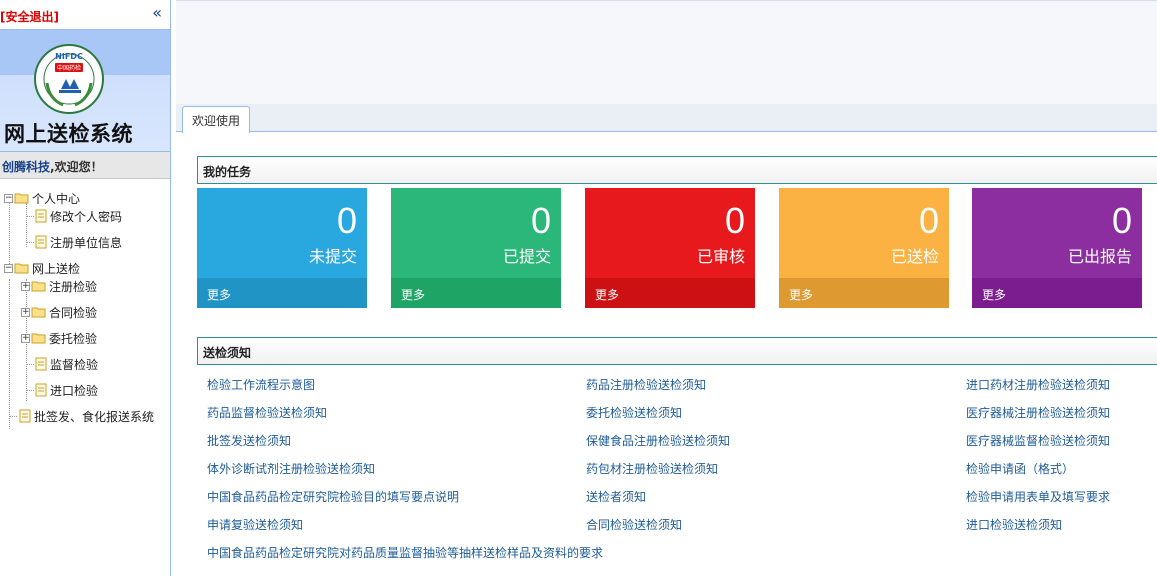 This screenshot has height=576, width=1157. Describe the element at coordinates (476, 248) in the screenshot. I see `task-card-submitted: 0 已提交 更多` at that location.